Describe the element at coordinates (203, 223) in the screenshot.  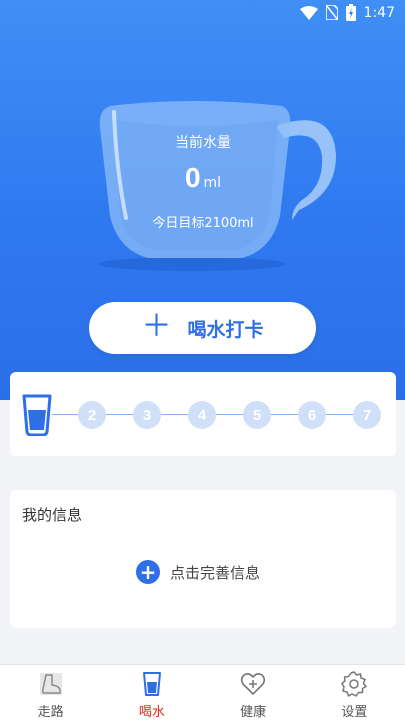
I see `daily-target: 今日目标2100ml` at that location.